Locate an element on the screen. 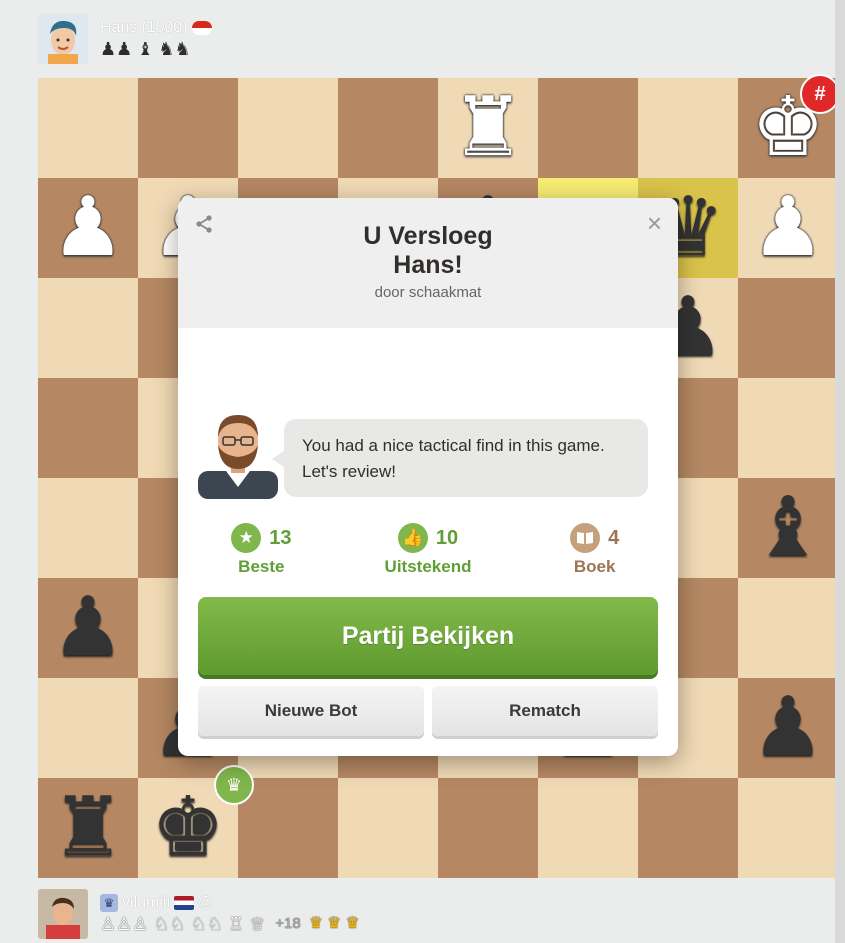 This screenshot has width=845, height=943. top-player-flag-icon is located at coordinates (201, 28).